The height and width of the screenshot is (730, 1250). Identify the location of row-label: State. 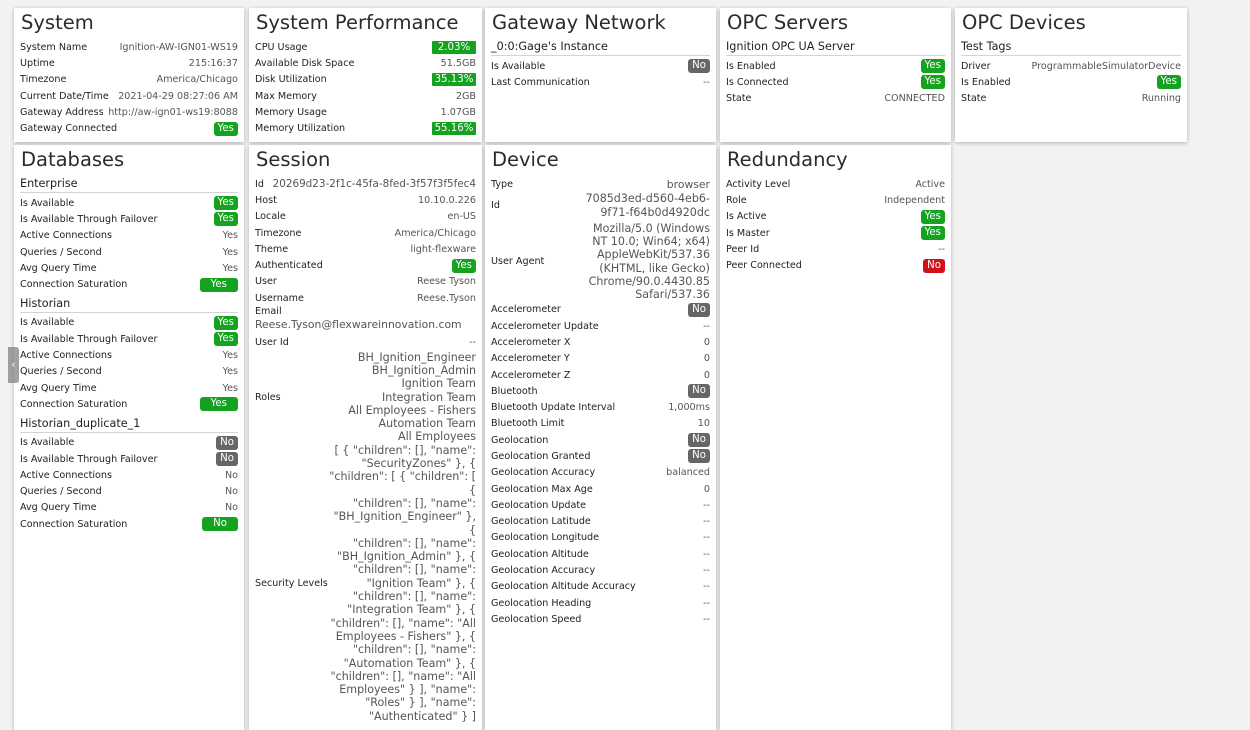
(739, 99).